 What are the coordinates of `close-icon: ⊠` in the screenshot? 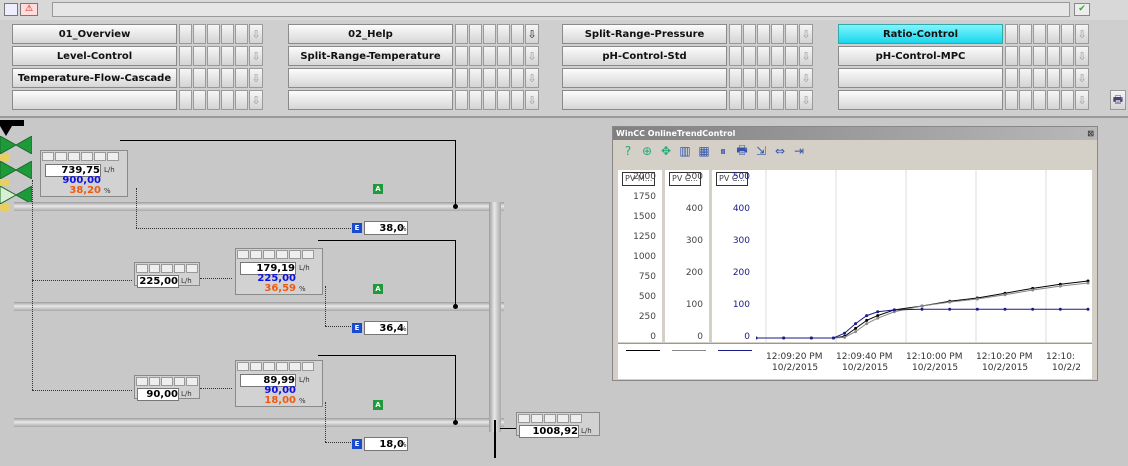 It's located at (1090, 133).